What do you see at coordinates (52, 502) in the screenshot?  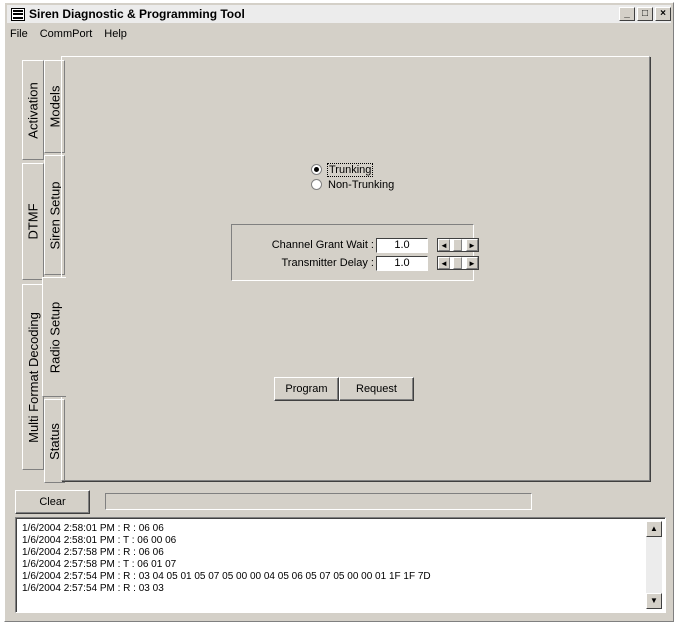 I see `clear-button: Clear` at bounding box center [52, 502].